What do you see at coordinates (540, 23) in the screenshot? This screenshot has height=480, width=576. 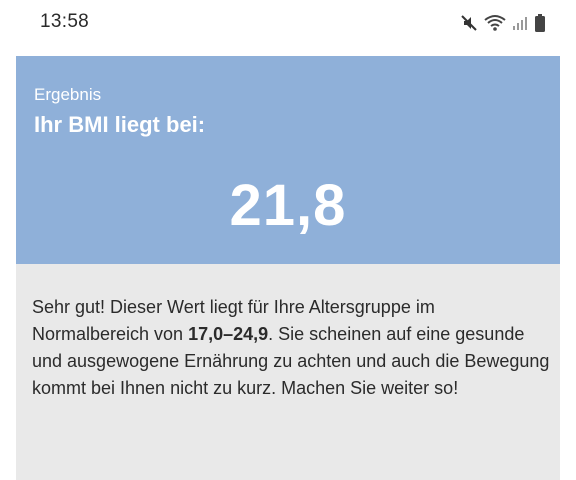 I see `battery-icon` at bounding box center [540, 23].